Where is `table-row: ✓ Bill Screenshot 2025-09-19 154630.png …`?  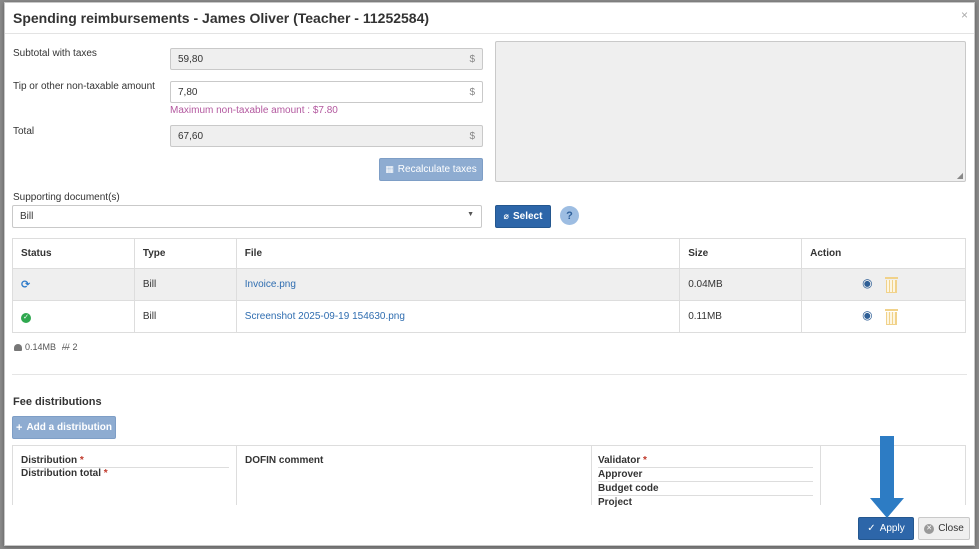
table-row: ✓ Bill Screenshot 2025-09-19 154630.png … is located at coordinates (489, 316).